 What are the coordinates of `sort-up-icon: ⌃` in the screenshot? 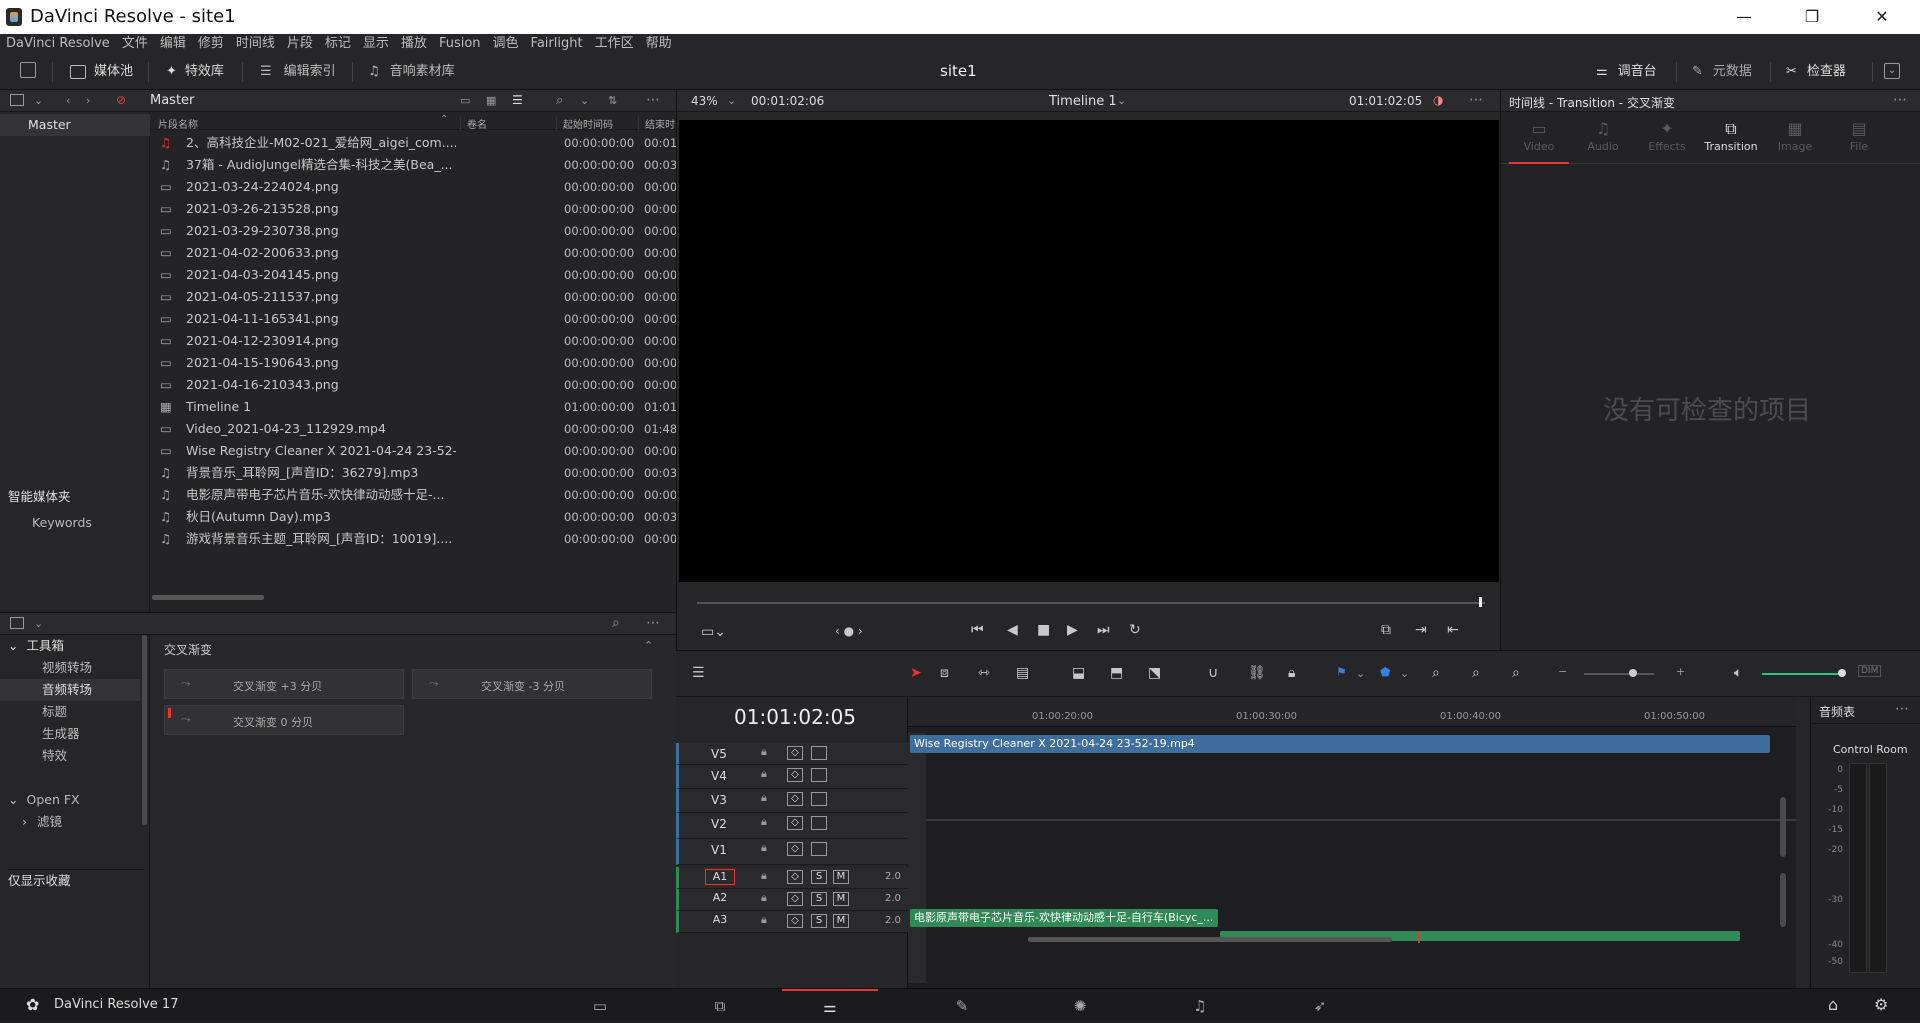 It's located at (444, 119).